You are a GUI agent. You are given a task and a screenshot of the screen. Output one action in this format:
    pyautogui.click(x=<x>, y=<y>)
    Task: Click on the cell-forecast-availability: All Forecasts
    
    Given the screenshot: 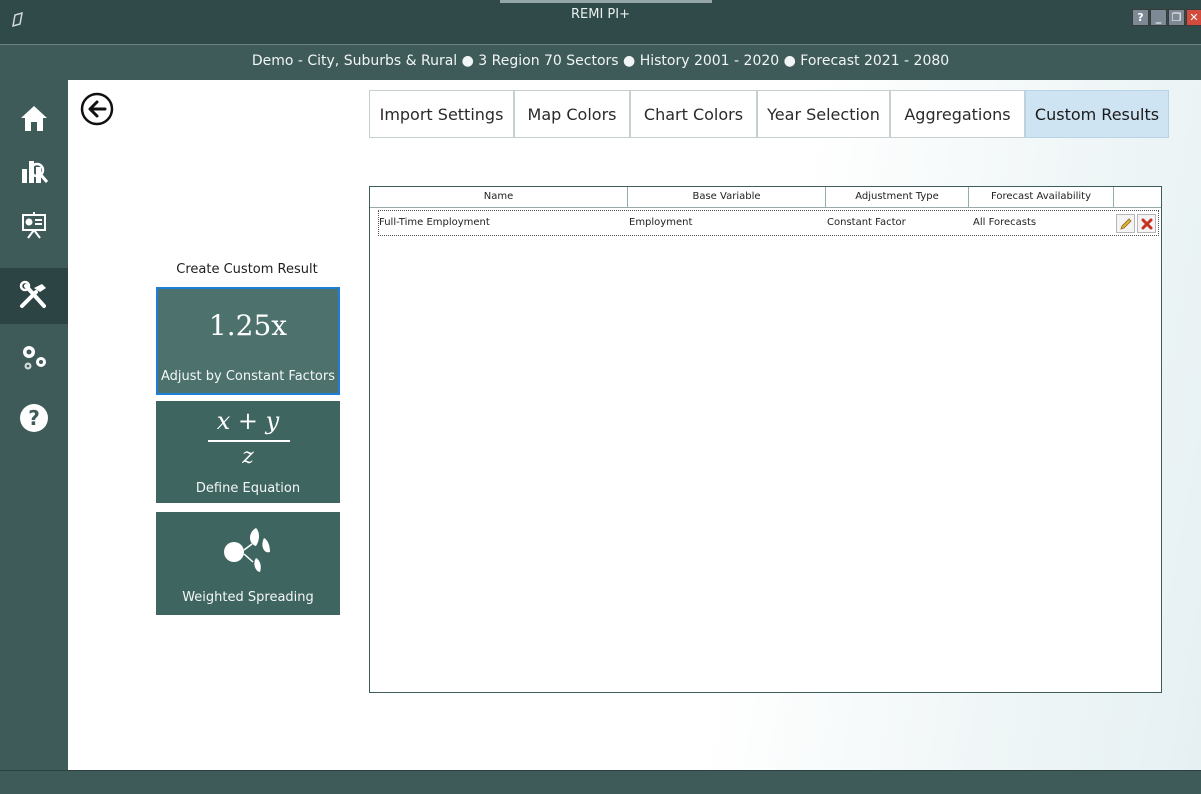 What is the action you would take?
    pyautogui.click(x=1005, y=222)
    